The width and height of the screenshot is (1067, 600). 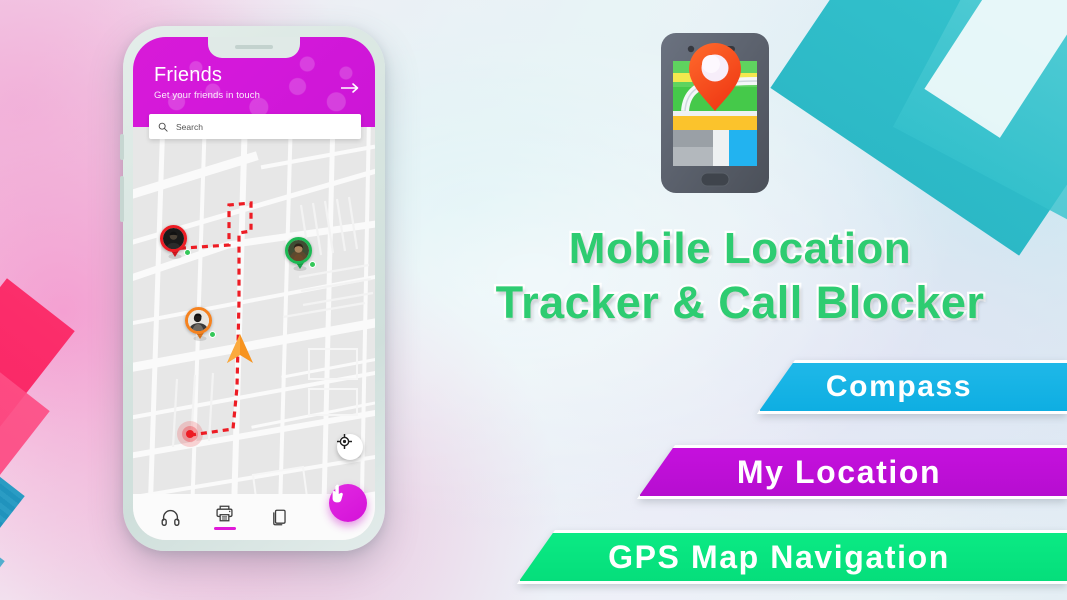 What do you see at coordinates (899, 386) in the screenshot?
I see `feature-label-compass: Compass` at bounding box center [899, 386].